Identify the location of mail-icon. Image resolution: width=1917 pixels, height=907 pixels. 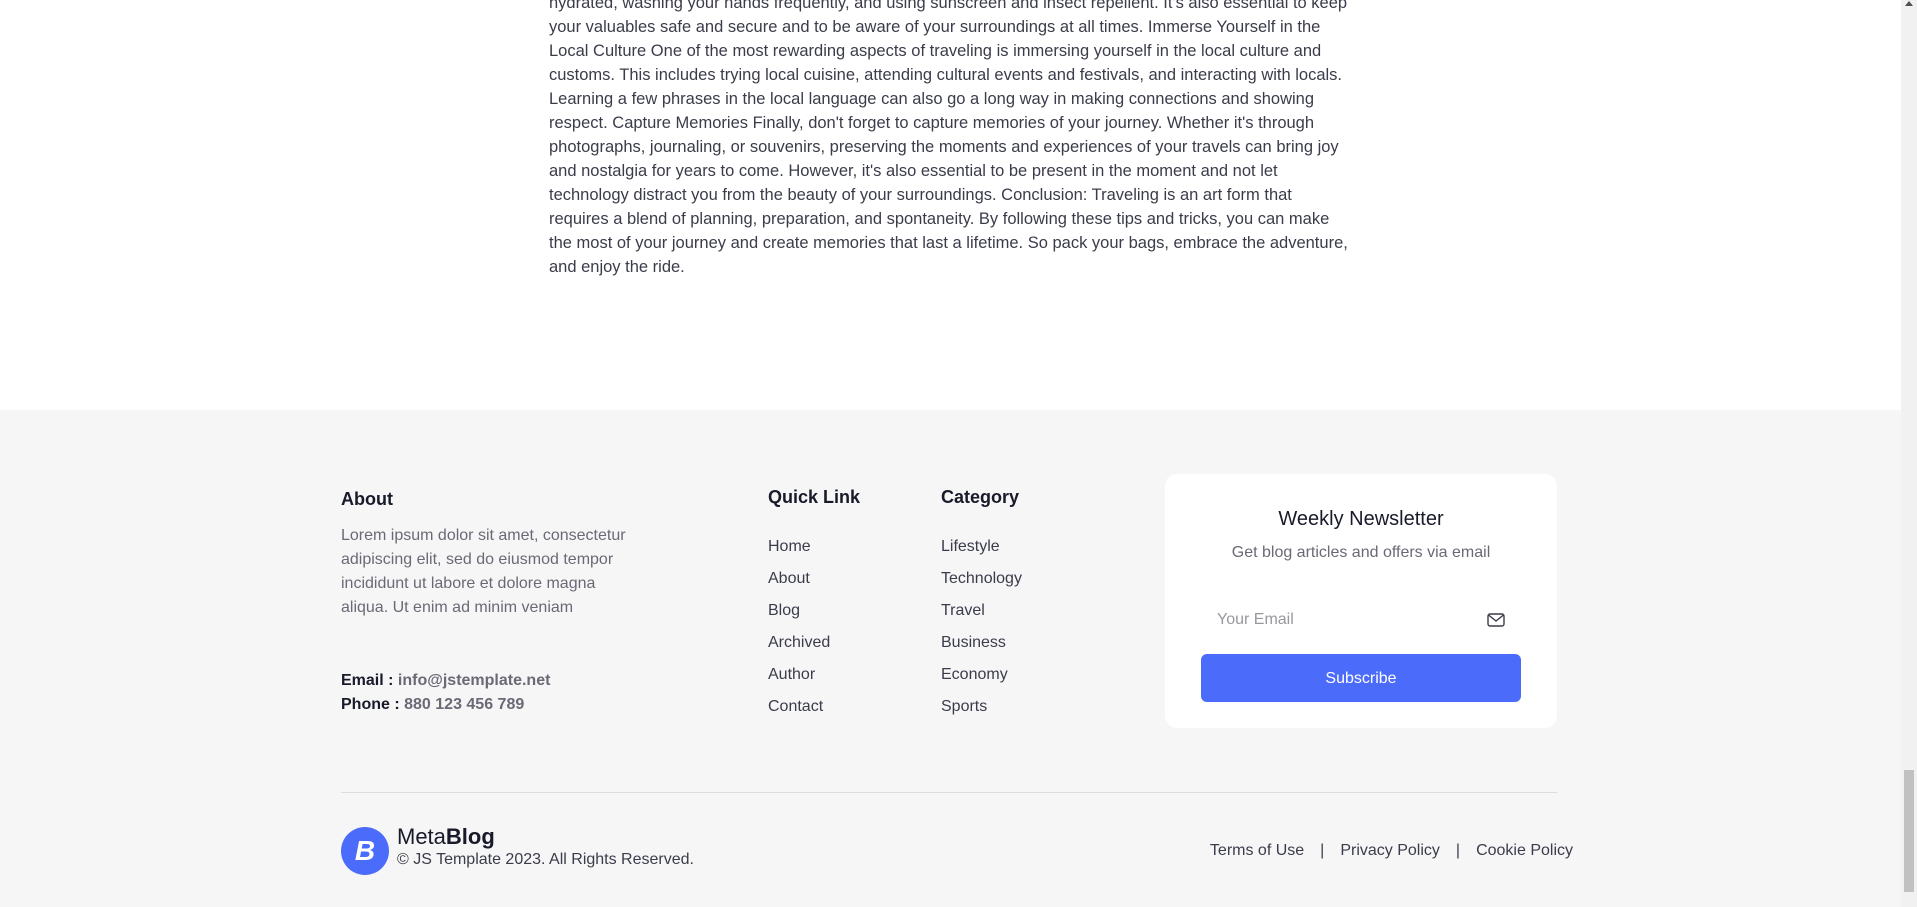
(1496, 620).